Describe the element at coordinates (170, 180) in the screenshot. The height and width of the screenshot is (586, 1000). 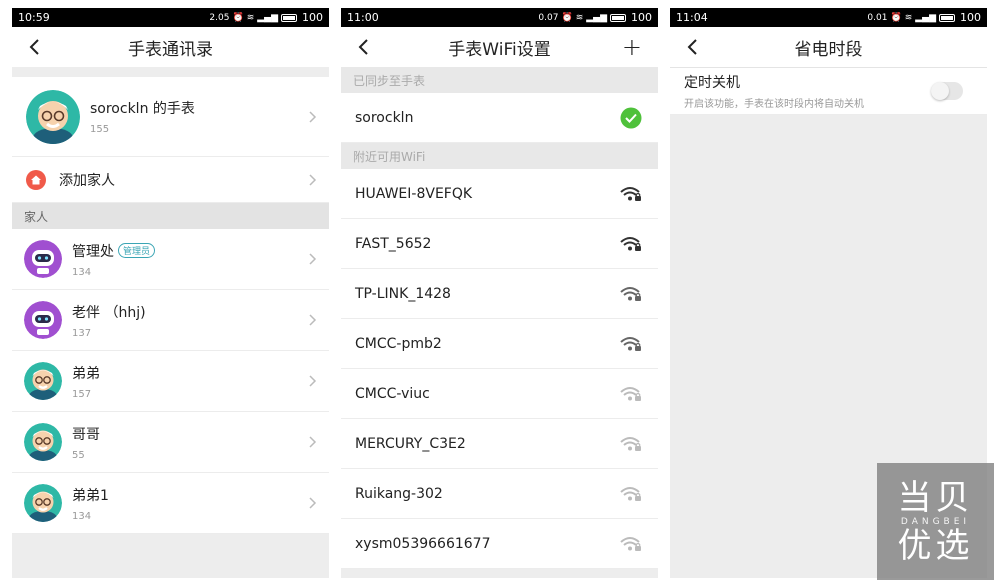
I see `add-family-row: 添加家人` at that location.